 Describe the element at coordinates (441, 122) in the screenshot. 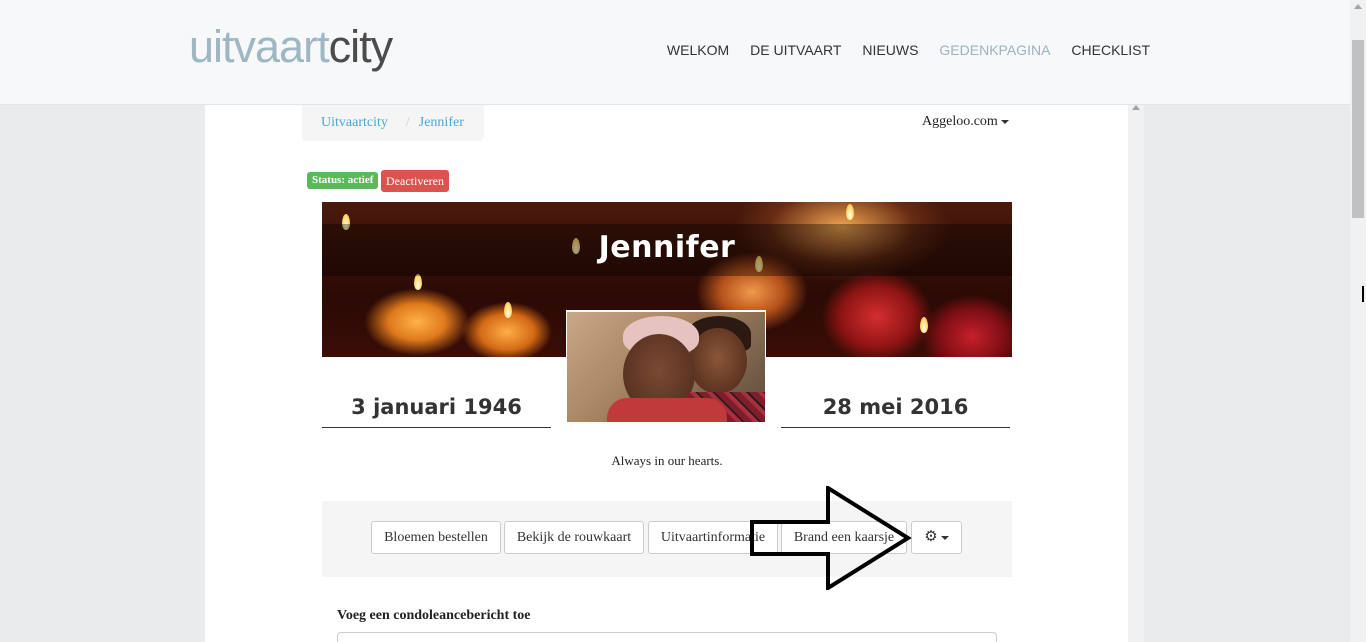

I see `breadcrumb-current-link: Jennifer` at that location.